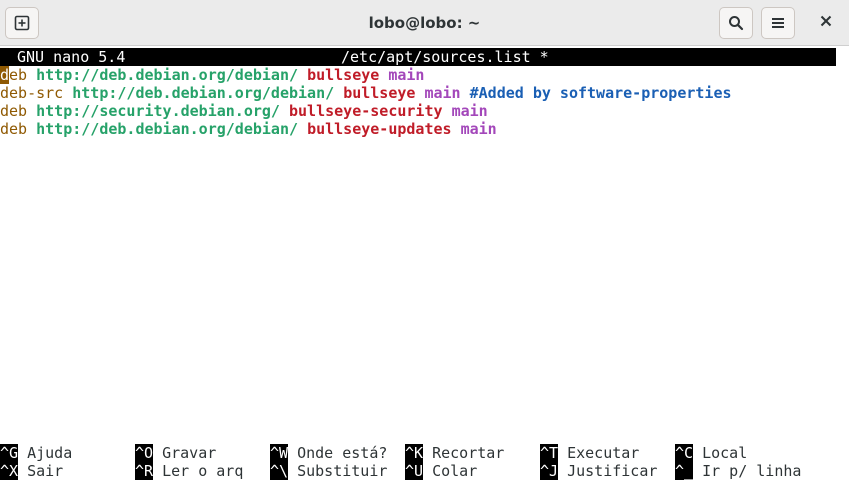  Describe the element at coordinates (203, 471) in the screenshot. I see `shortcut-label: Ler o arq` at that location.